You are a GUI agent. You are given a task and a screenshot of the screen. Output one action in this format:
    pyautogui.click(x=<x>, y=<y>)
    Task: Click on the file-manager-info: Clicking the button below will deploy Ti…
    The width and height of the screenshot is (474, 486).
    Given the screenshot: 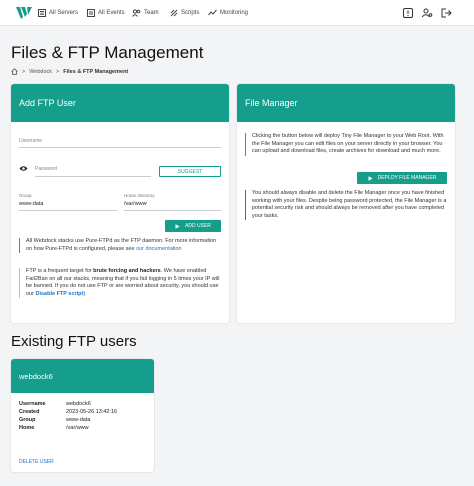 What is the action you would take?
    pyautogui.click(x=347, y=144)
    